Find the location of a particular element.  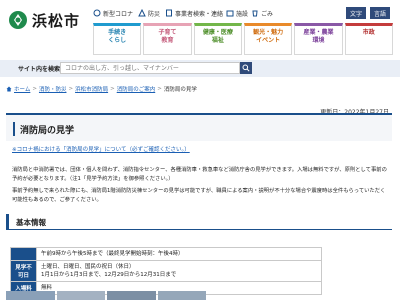

nav-industry: 産業・農業 環境 is located at coordinates (318, 39).